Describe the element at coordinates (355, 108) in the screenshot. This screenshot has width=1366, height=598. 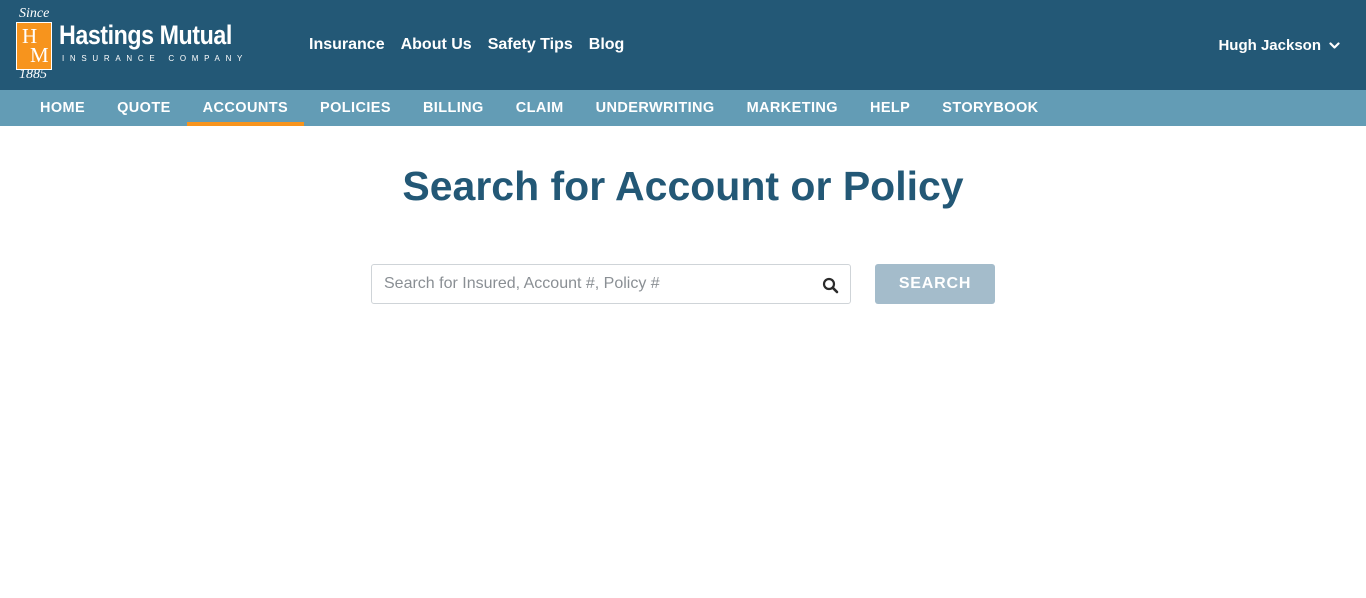
I see `tab-policies: POLICIES` at that location.